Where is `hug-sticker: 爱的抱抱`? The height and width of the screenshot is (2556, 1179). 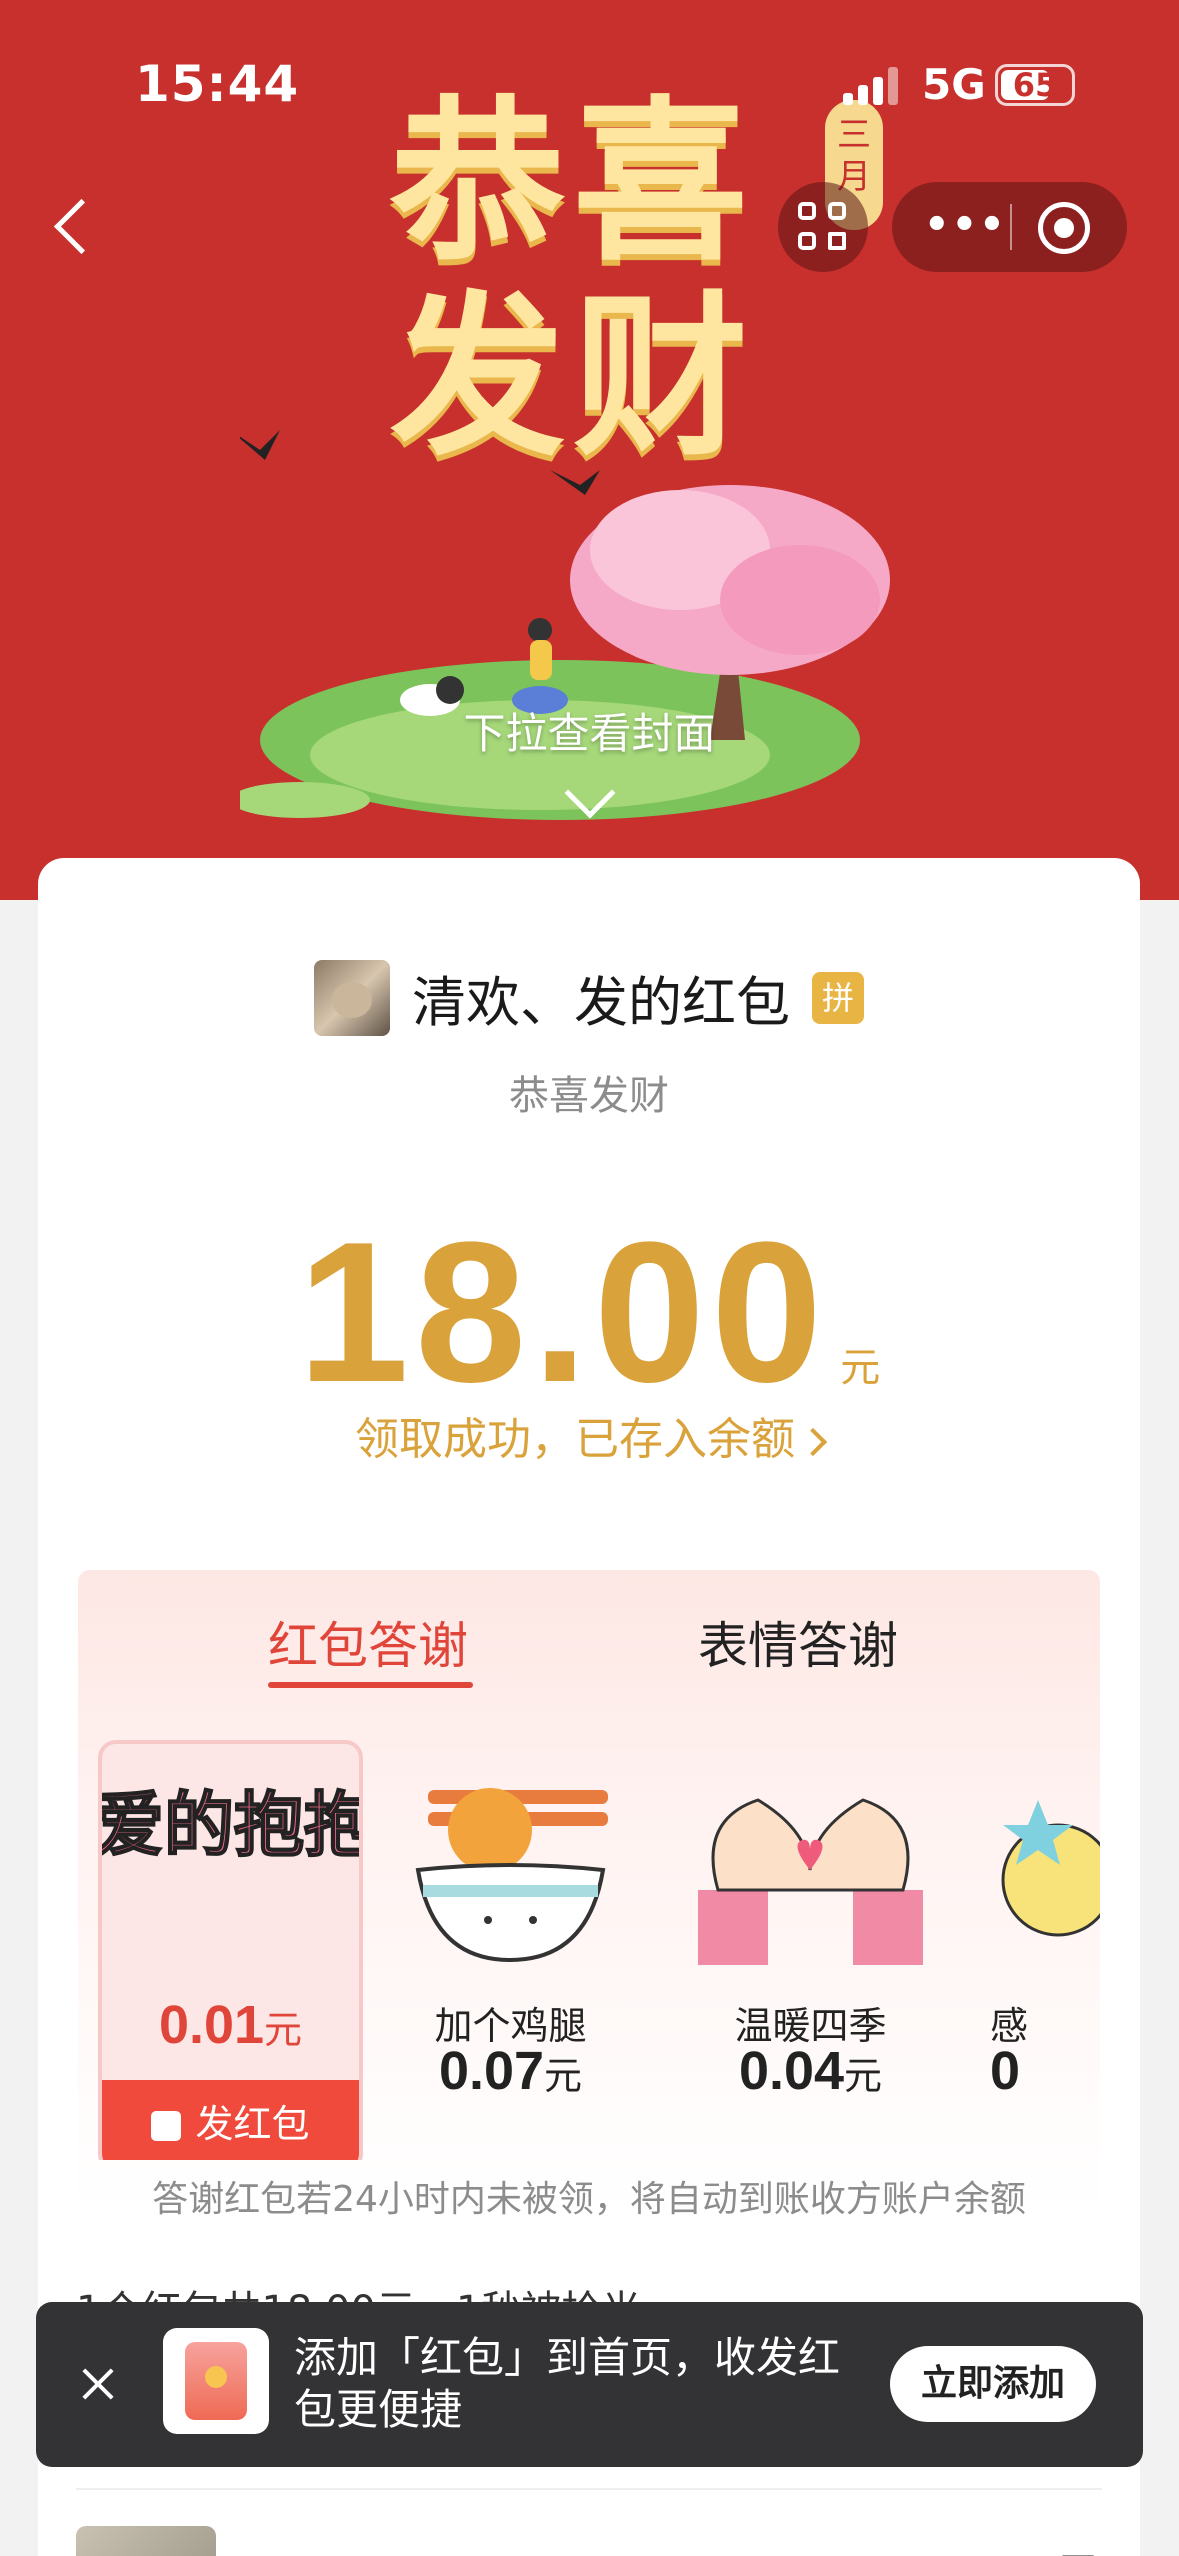
hug-sticker: 爱的抱抱 is located at coordinates (232, 1825).